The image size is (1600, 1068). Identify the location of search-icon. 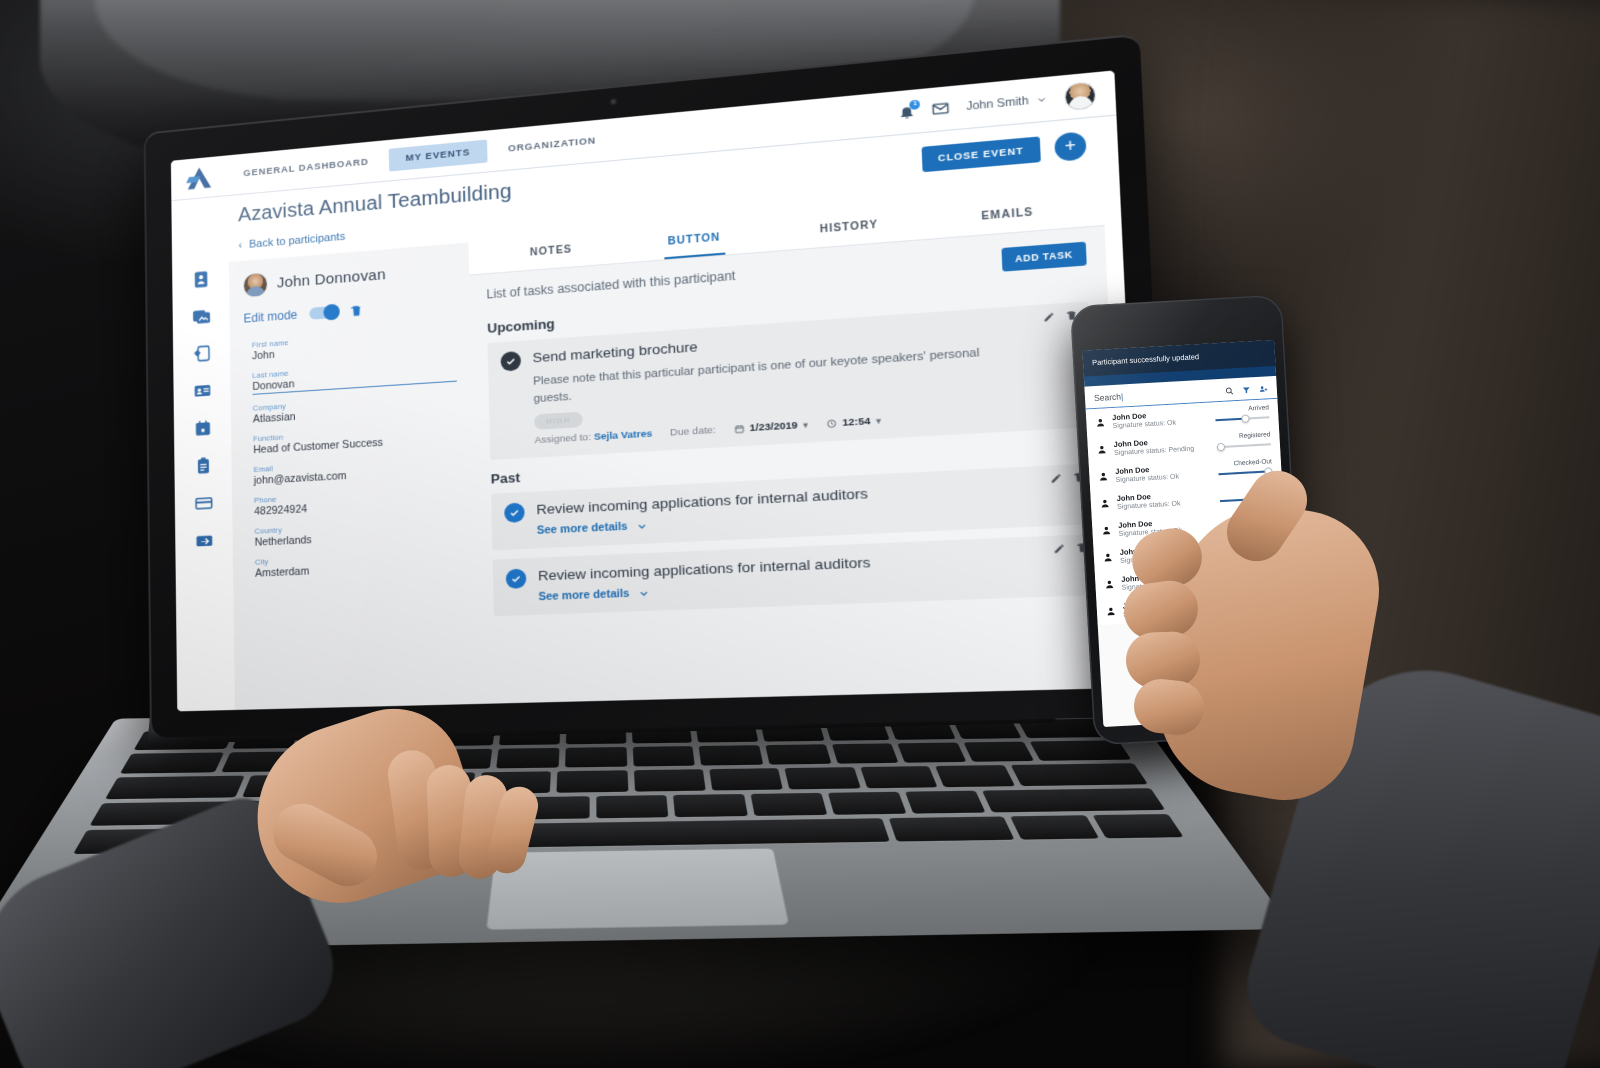
(1229, 390).